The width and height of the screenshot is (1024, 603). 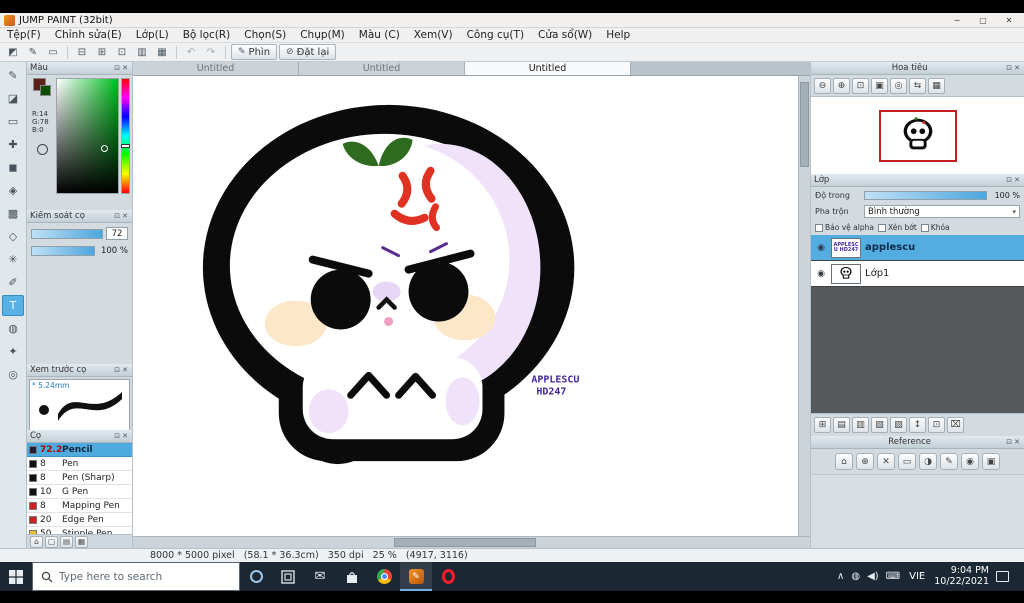 What do you see at coordinates (265, 35) in the screenshot?
I see `menu-select: Chọn(S)` at bounding box center [265, 35].